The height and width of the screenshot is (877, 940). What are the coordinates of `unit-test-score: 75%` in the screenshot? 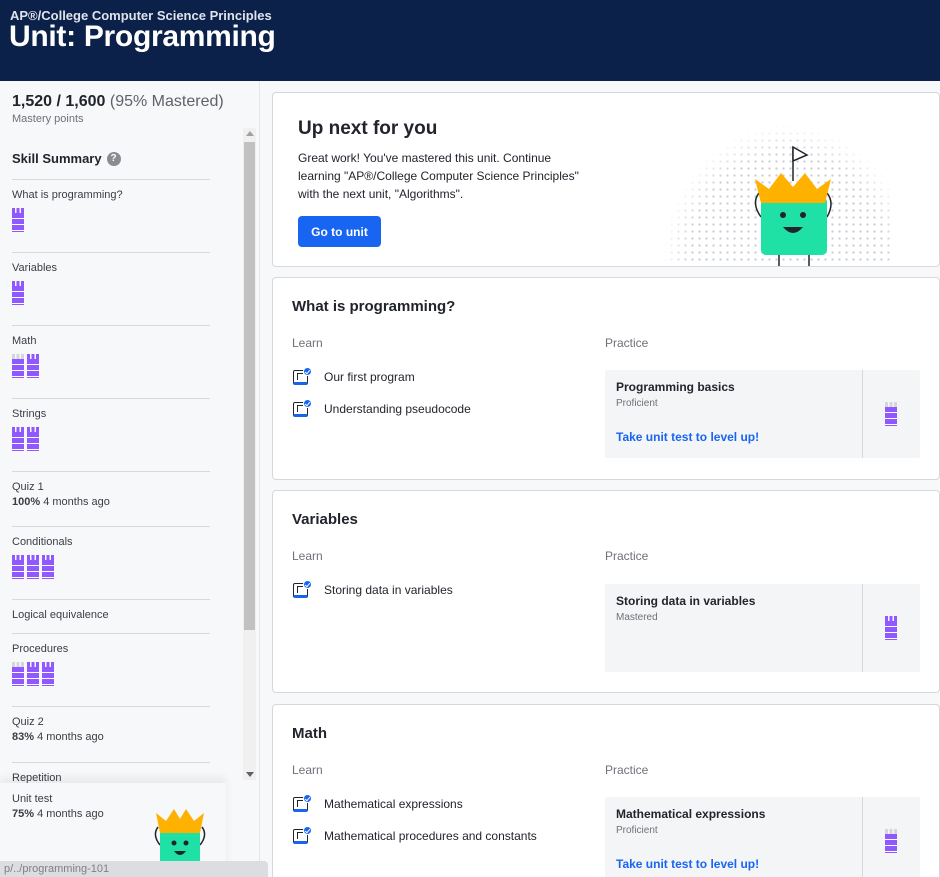 It's located at (23, 814).